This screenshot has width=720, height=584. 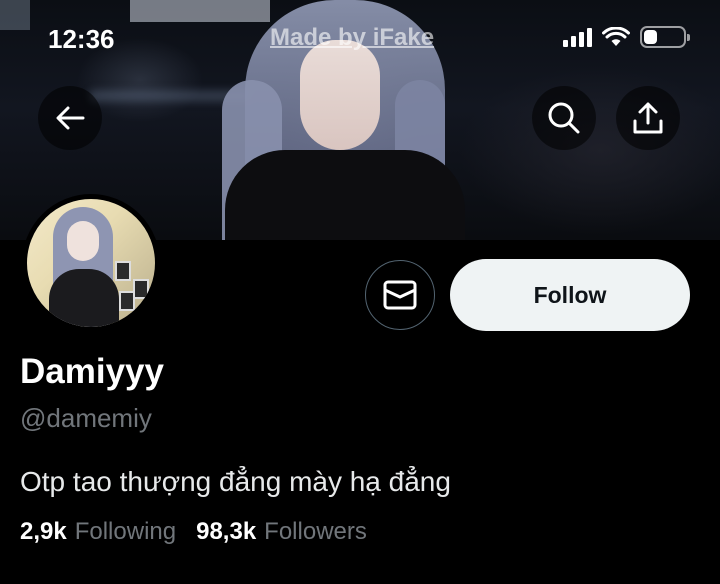 I want to click on message-button, so click(x=400, y=295).